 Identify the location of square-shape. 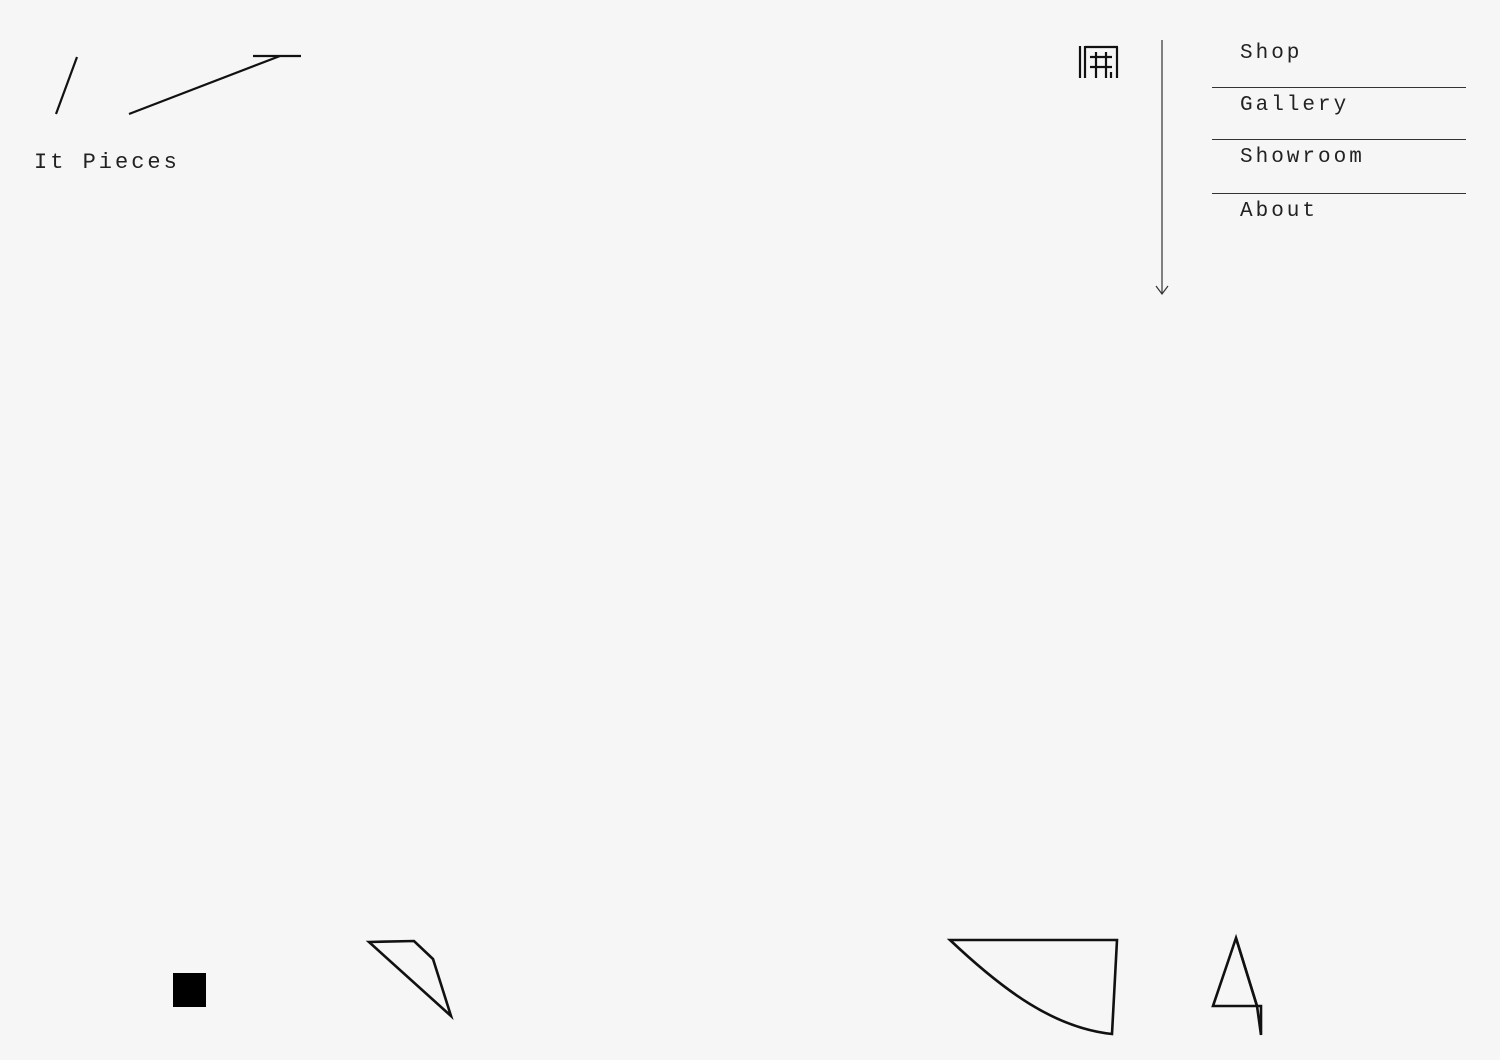
(189, 990).